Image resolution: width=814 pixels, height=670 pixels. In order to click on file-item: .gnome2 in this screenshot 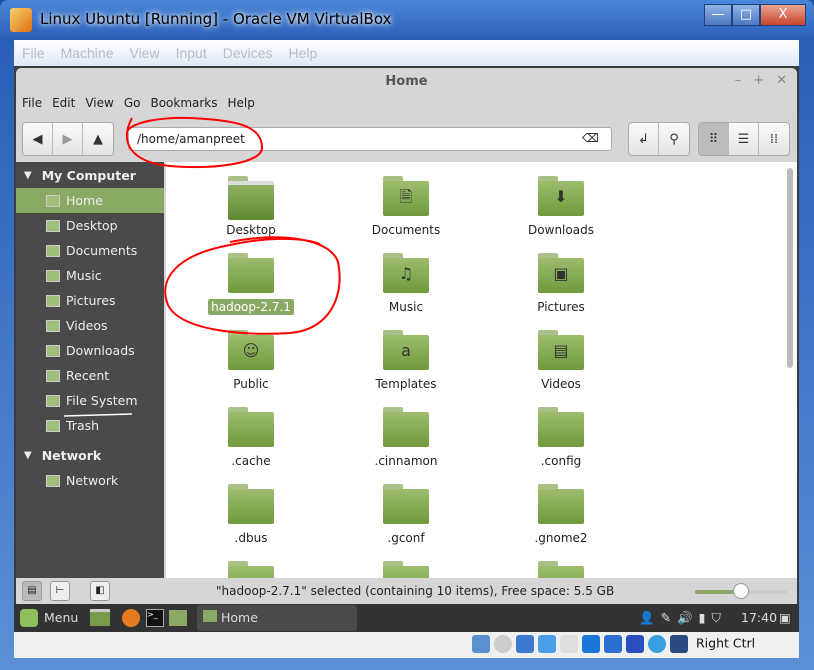, I will do `click(561, 515)`.